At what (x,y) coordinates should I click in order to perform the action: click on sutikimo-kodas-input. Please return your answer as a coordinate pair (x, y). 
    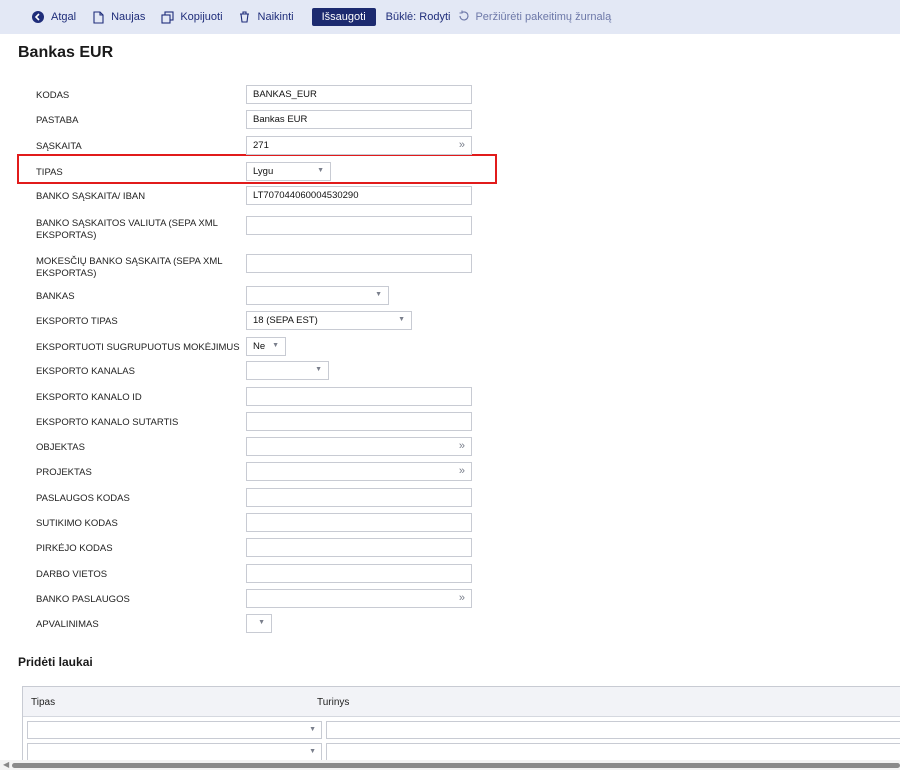
    Looking at the image, I should click on (359, 522).